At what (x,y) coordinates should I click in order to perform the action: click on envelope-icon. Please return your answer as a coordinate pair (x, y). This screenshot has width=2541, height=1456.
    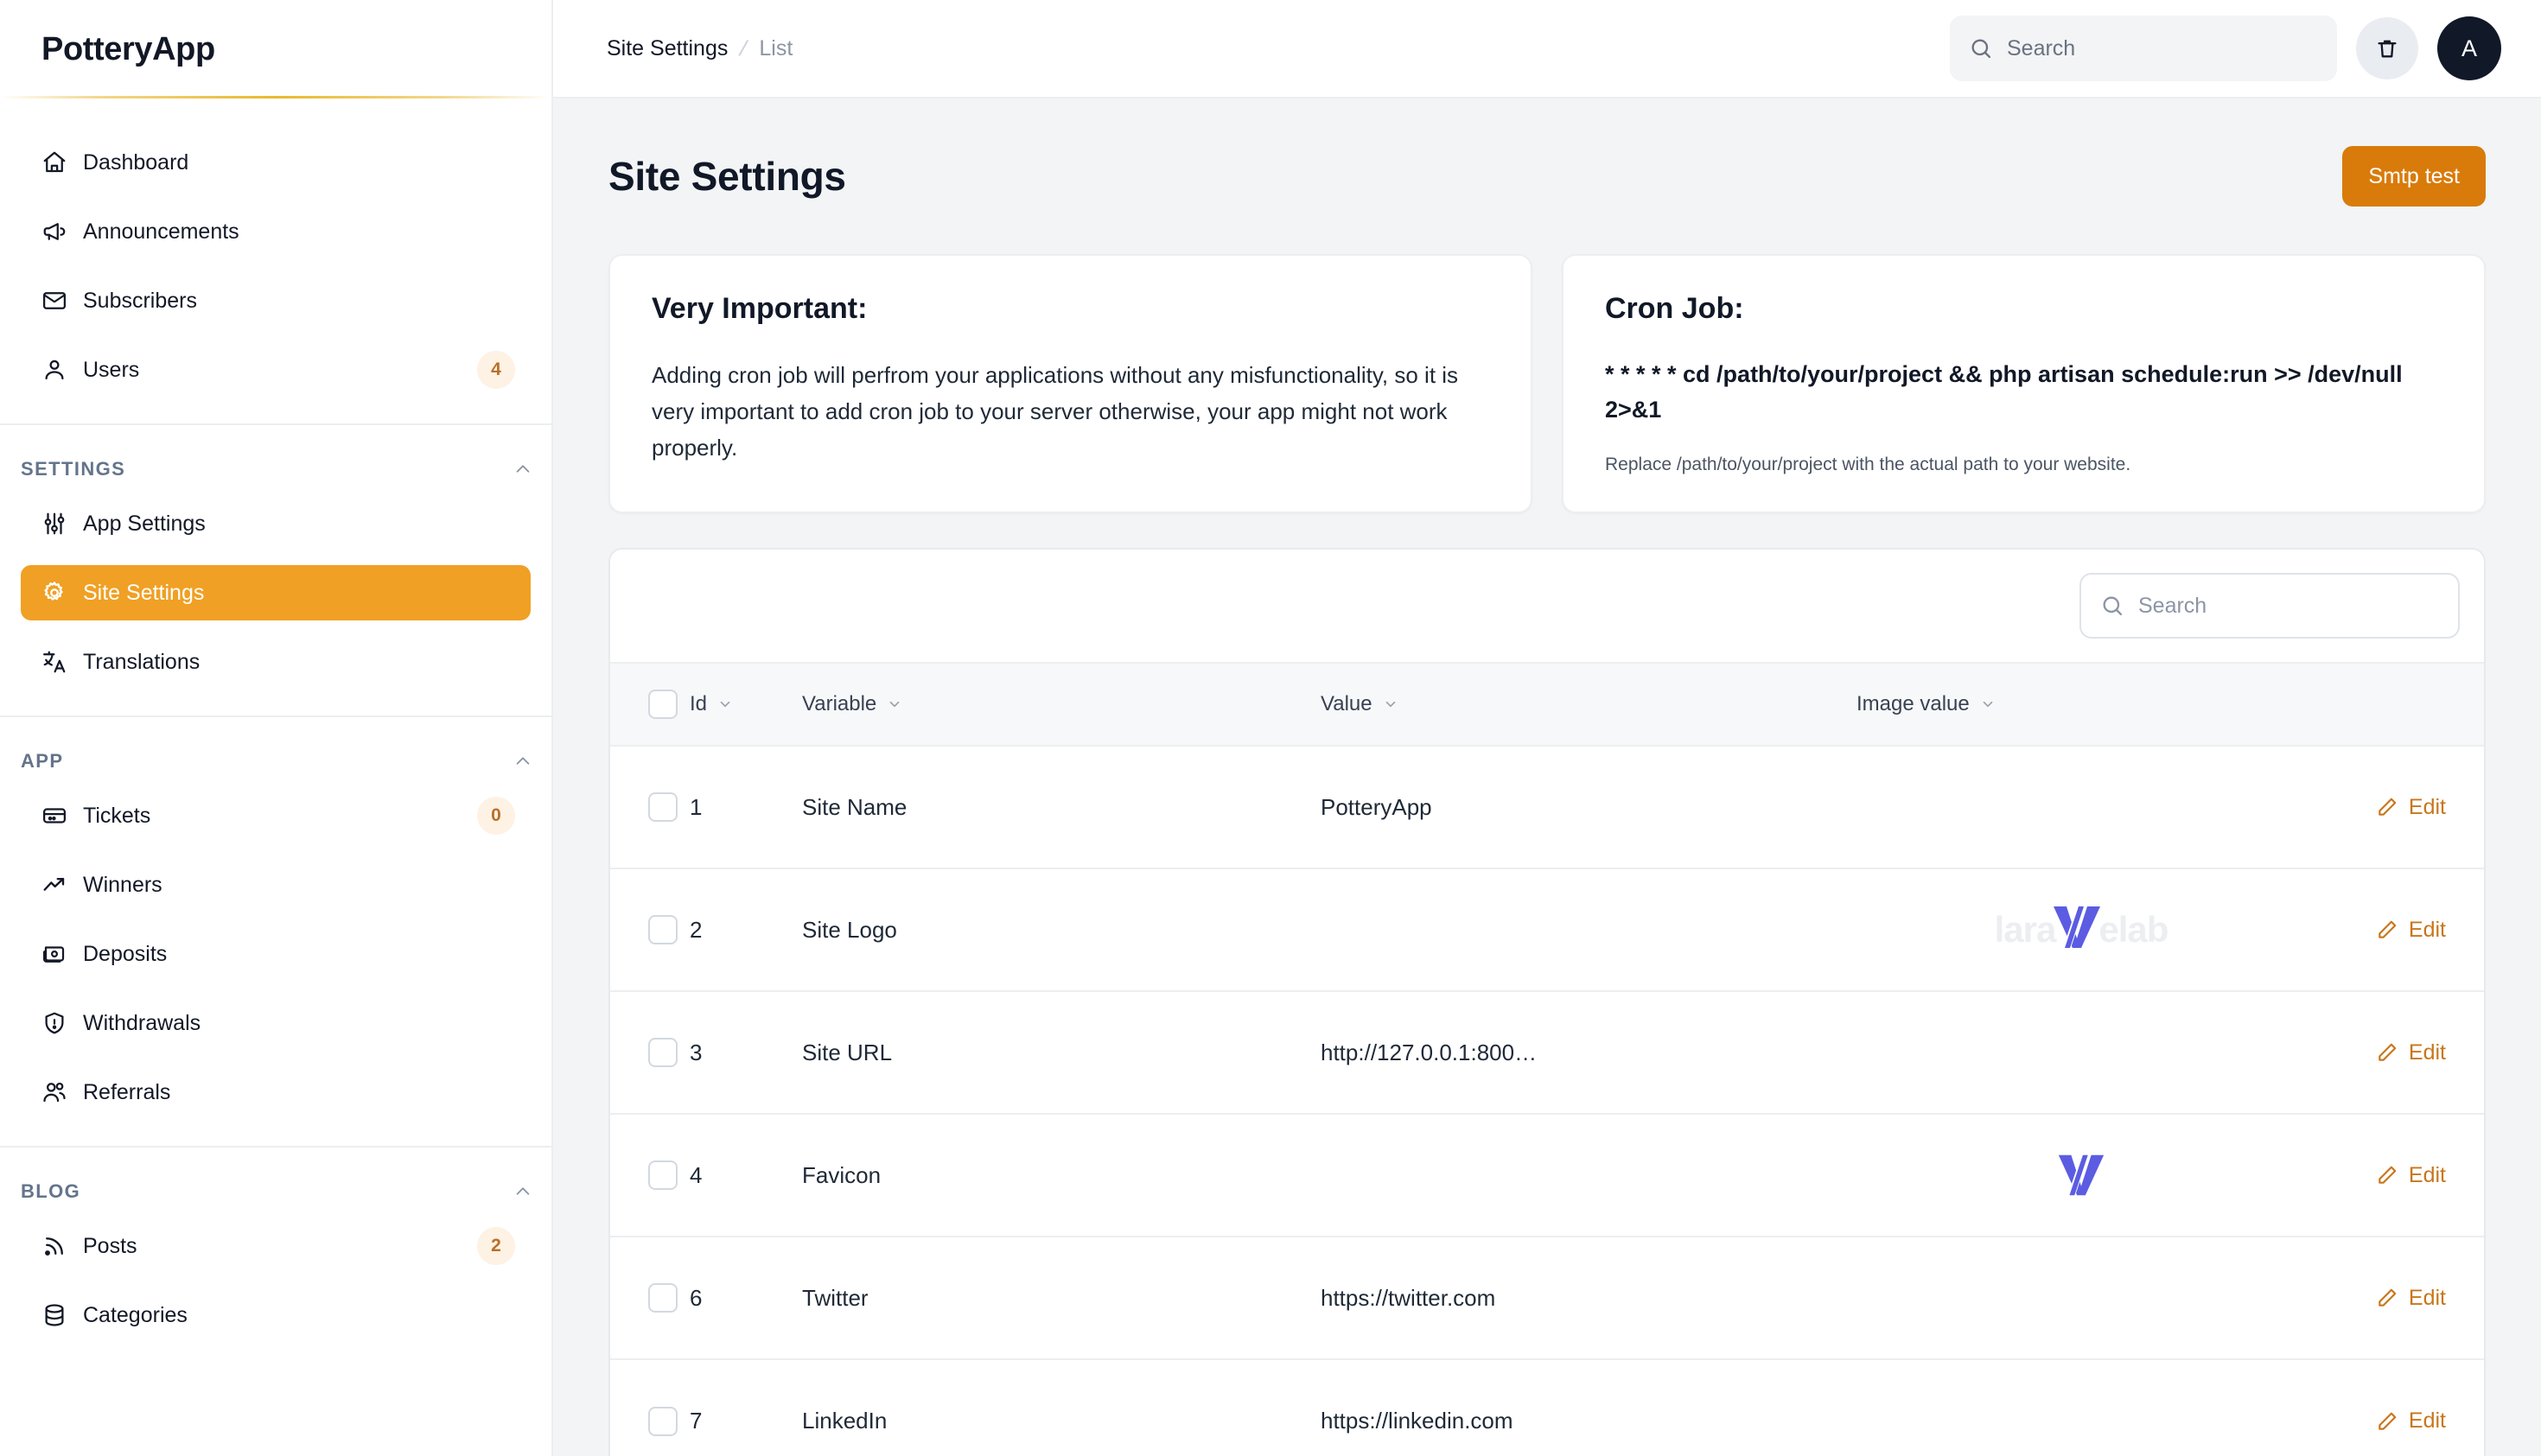
    Looking at the image, I should click on (58, 301).